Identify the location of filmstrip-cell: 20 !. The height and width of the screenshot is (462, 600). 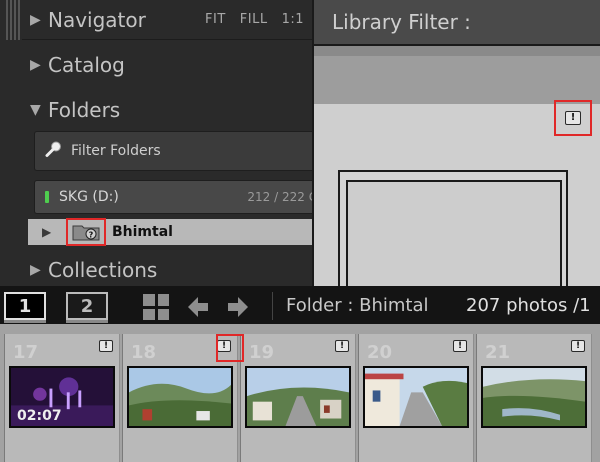
(416, 398).